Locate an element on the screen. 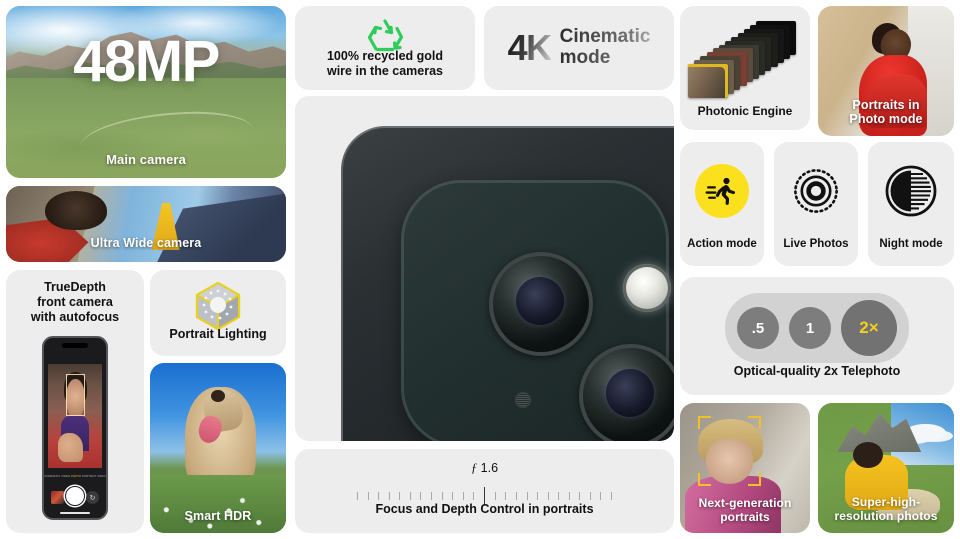 Image resolution: width=960 pixels, height=539 pixels. camera-mode-pano: PANO is located at coordinates (102, 476).